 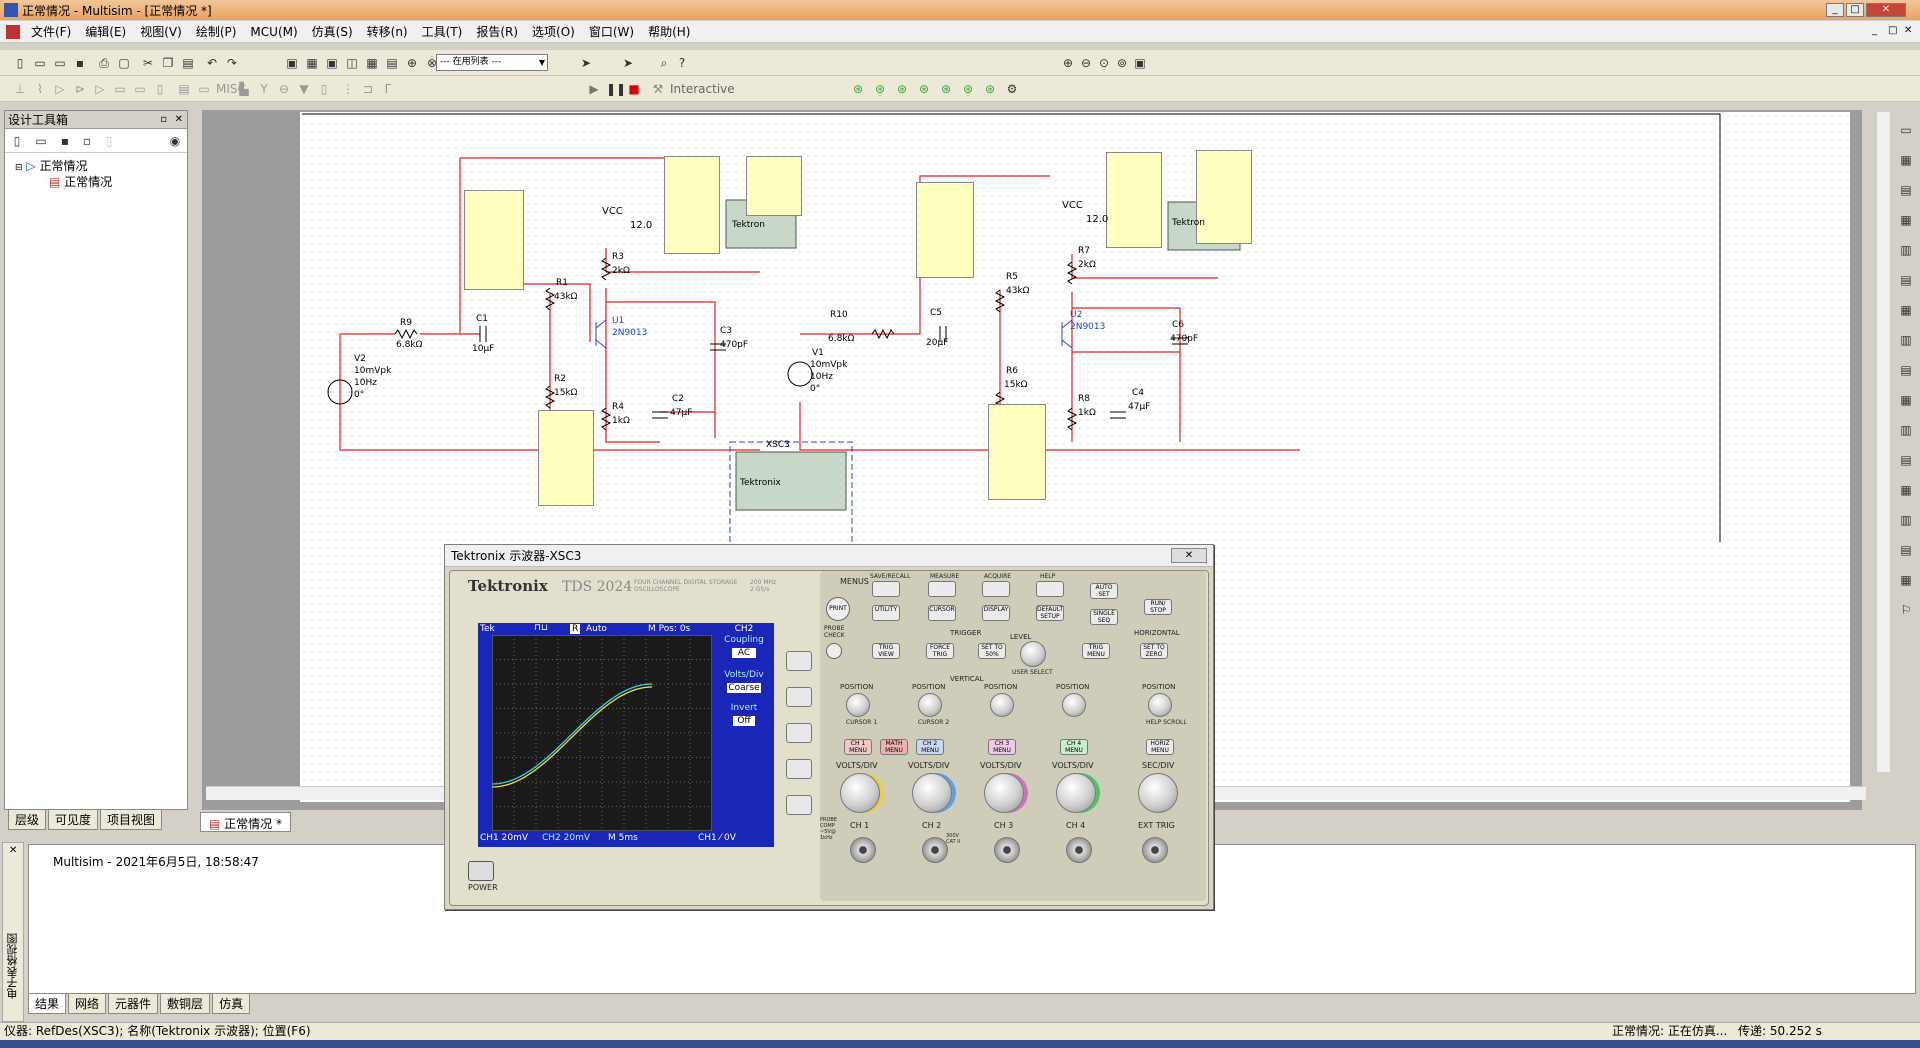 What do you see at coordinates (1160, 747) in the screenshot?
I see `horiz-menu-button: HORIZ MENU` at bounding box center [1160, 747].